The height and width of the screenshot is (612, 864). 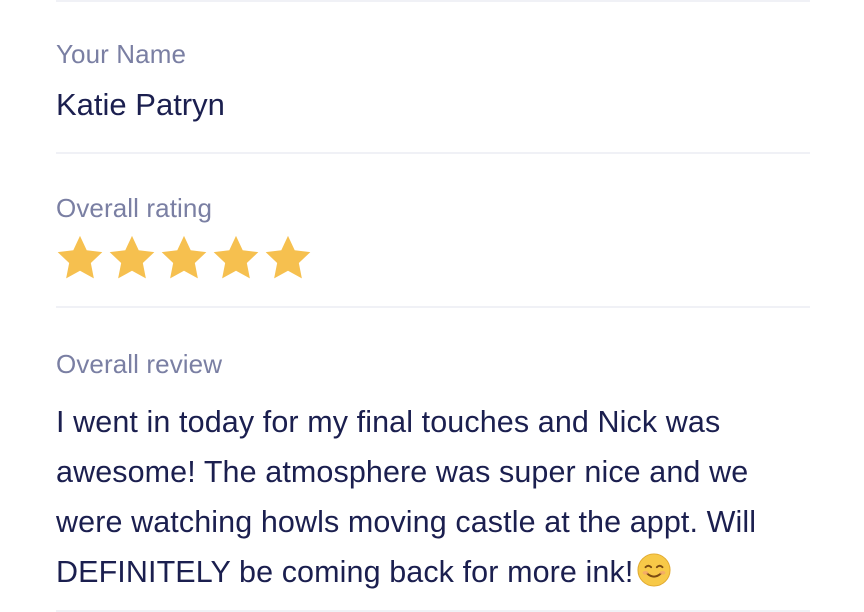 What do you see at coordinates (140, 104) in the screenshot?
I see `name-value: Katie Patryn` at bounding box center [140, 104].